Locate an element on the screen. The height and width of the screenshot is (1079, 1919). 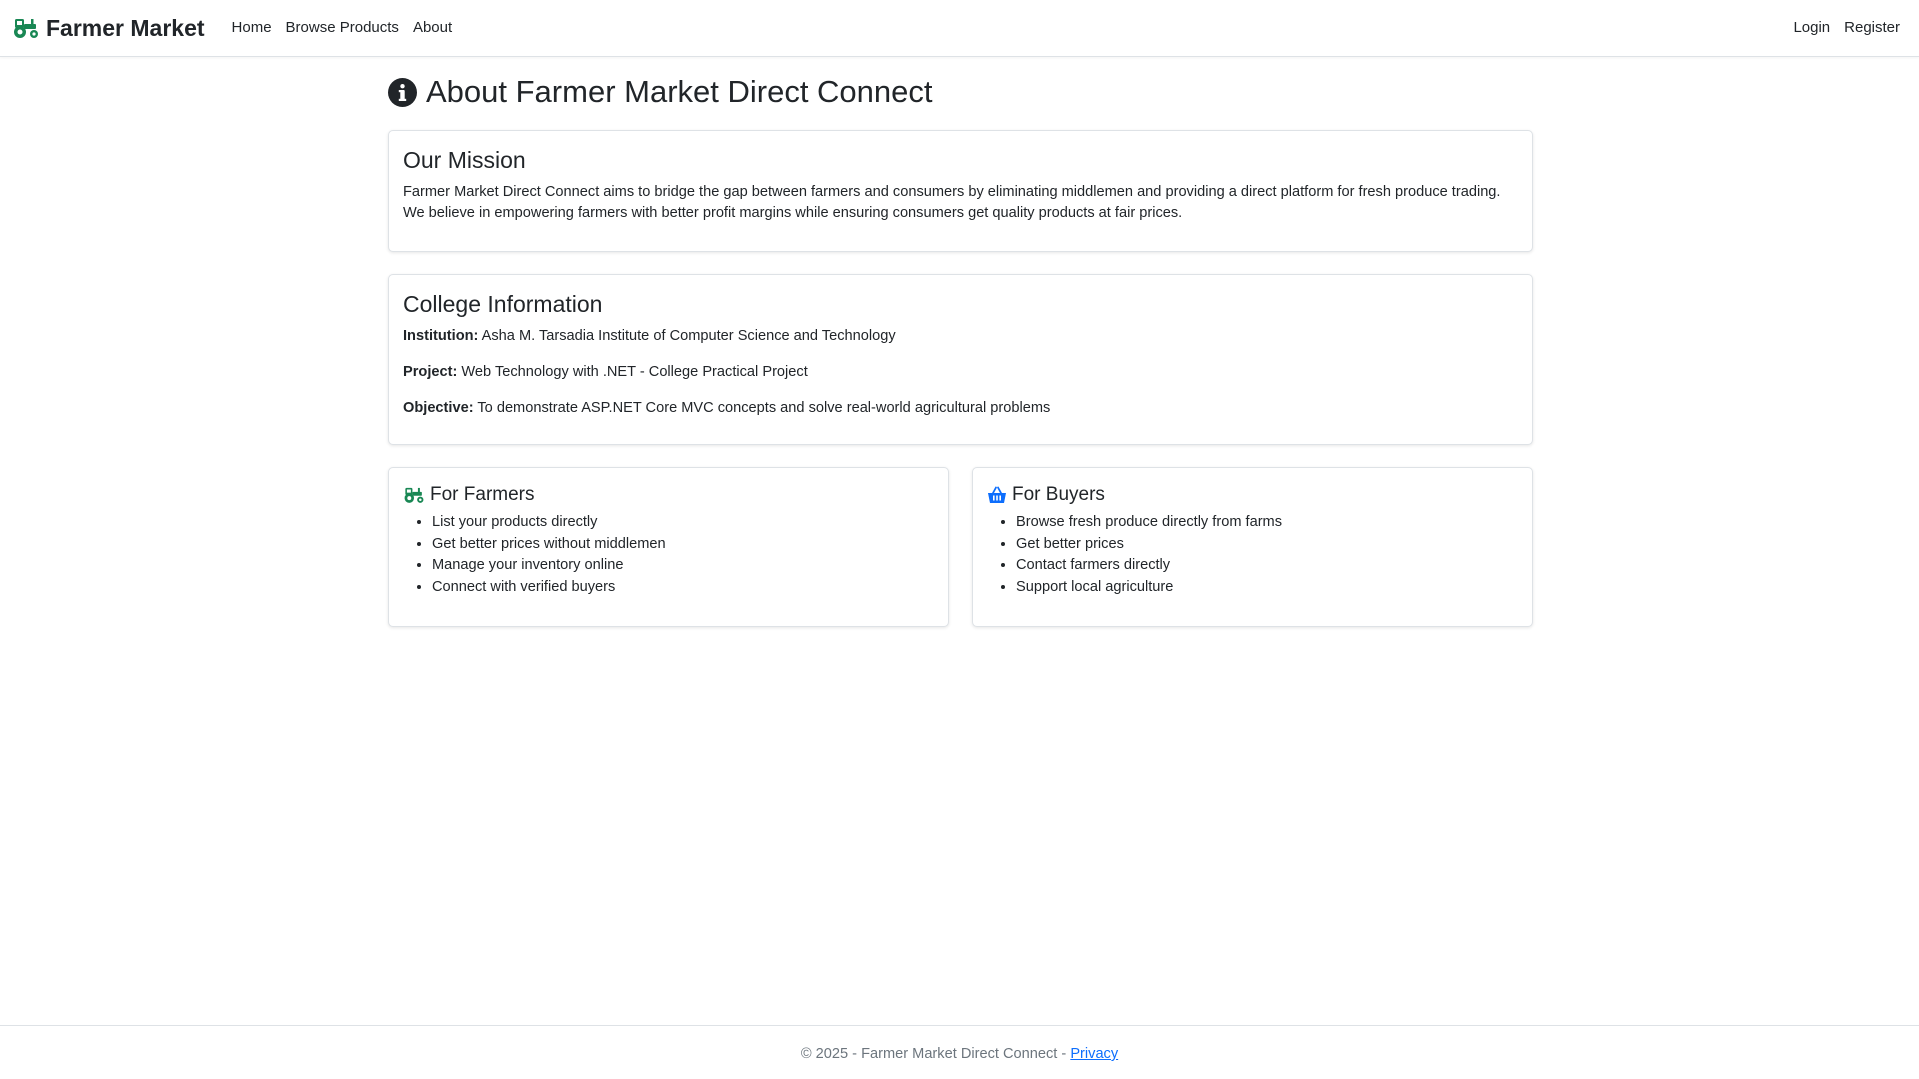
page-title-text: About Farmer Market Direct Connect is located at coordinates (679, 91).